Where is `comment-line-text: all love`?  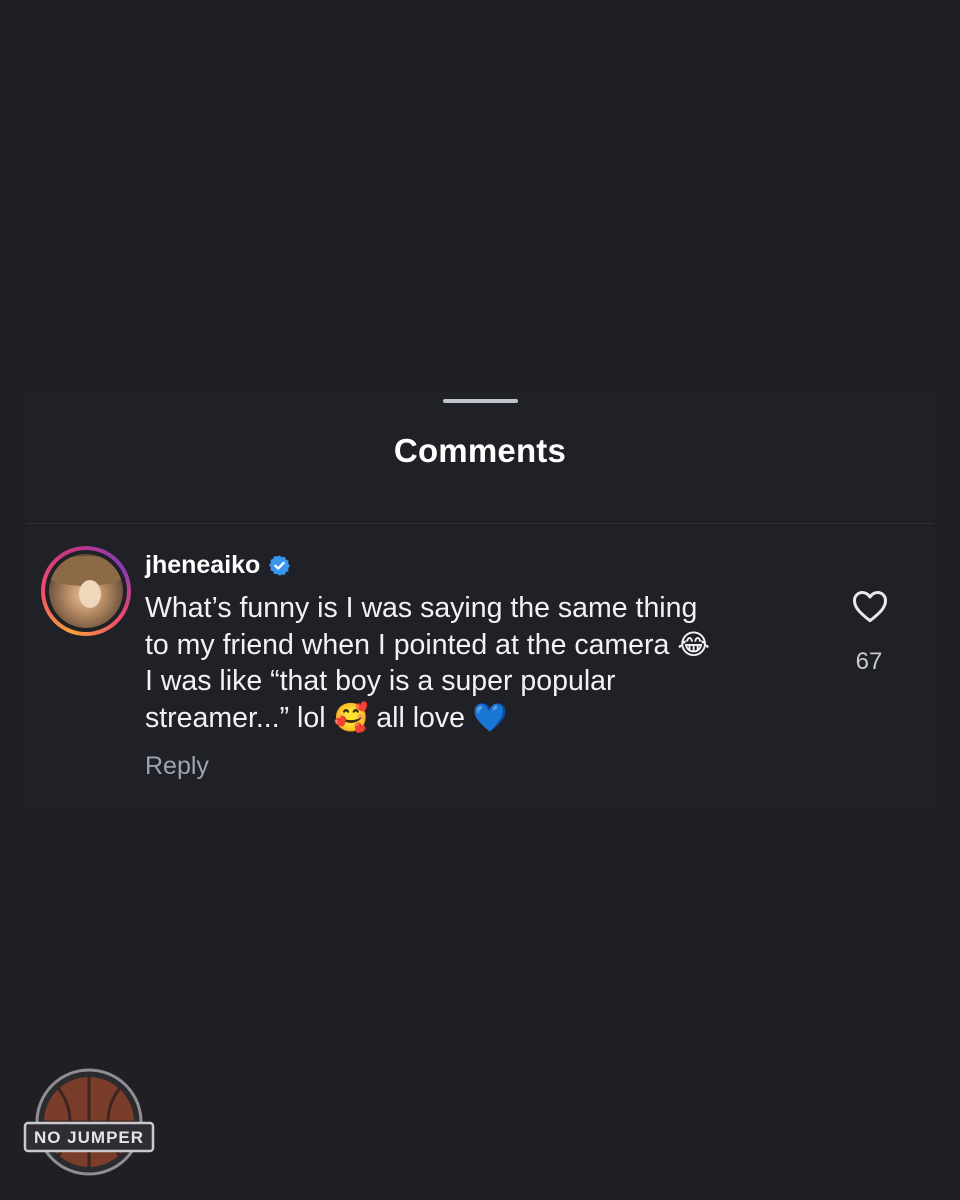
comment-line-text: all love is located at coordinates (420, 717).